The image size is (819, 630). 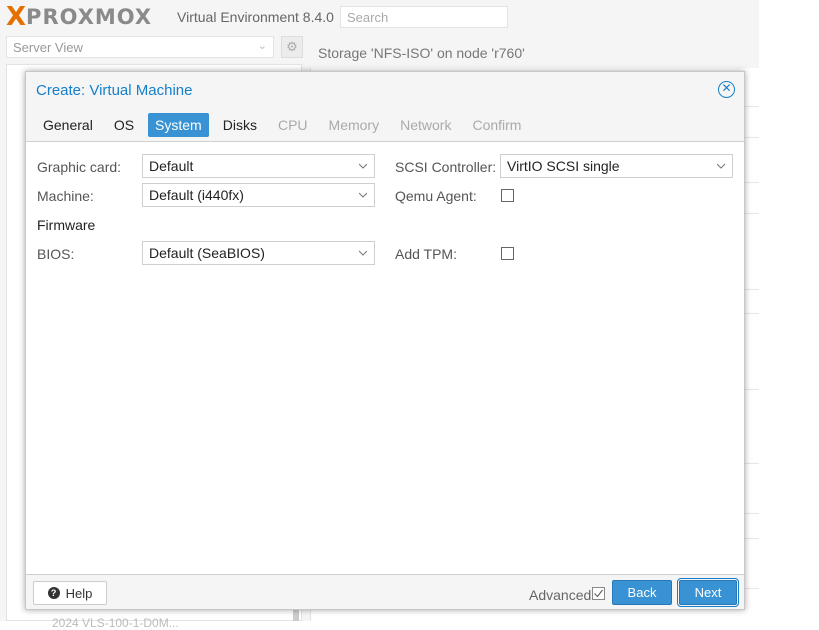 What do you see at coordinates (446, 167) in the screenshot?
I see `scsi-controller-label: SCSI Controller:` at bounding box center [446, 167].